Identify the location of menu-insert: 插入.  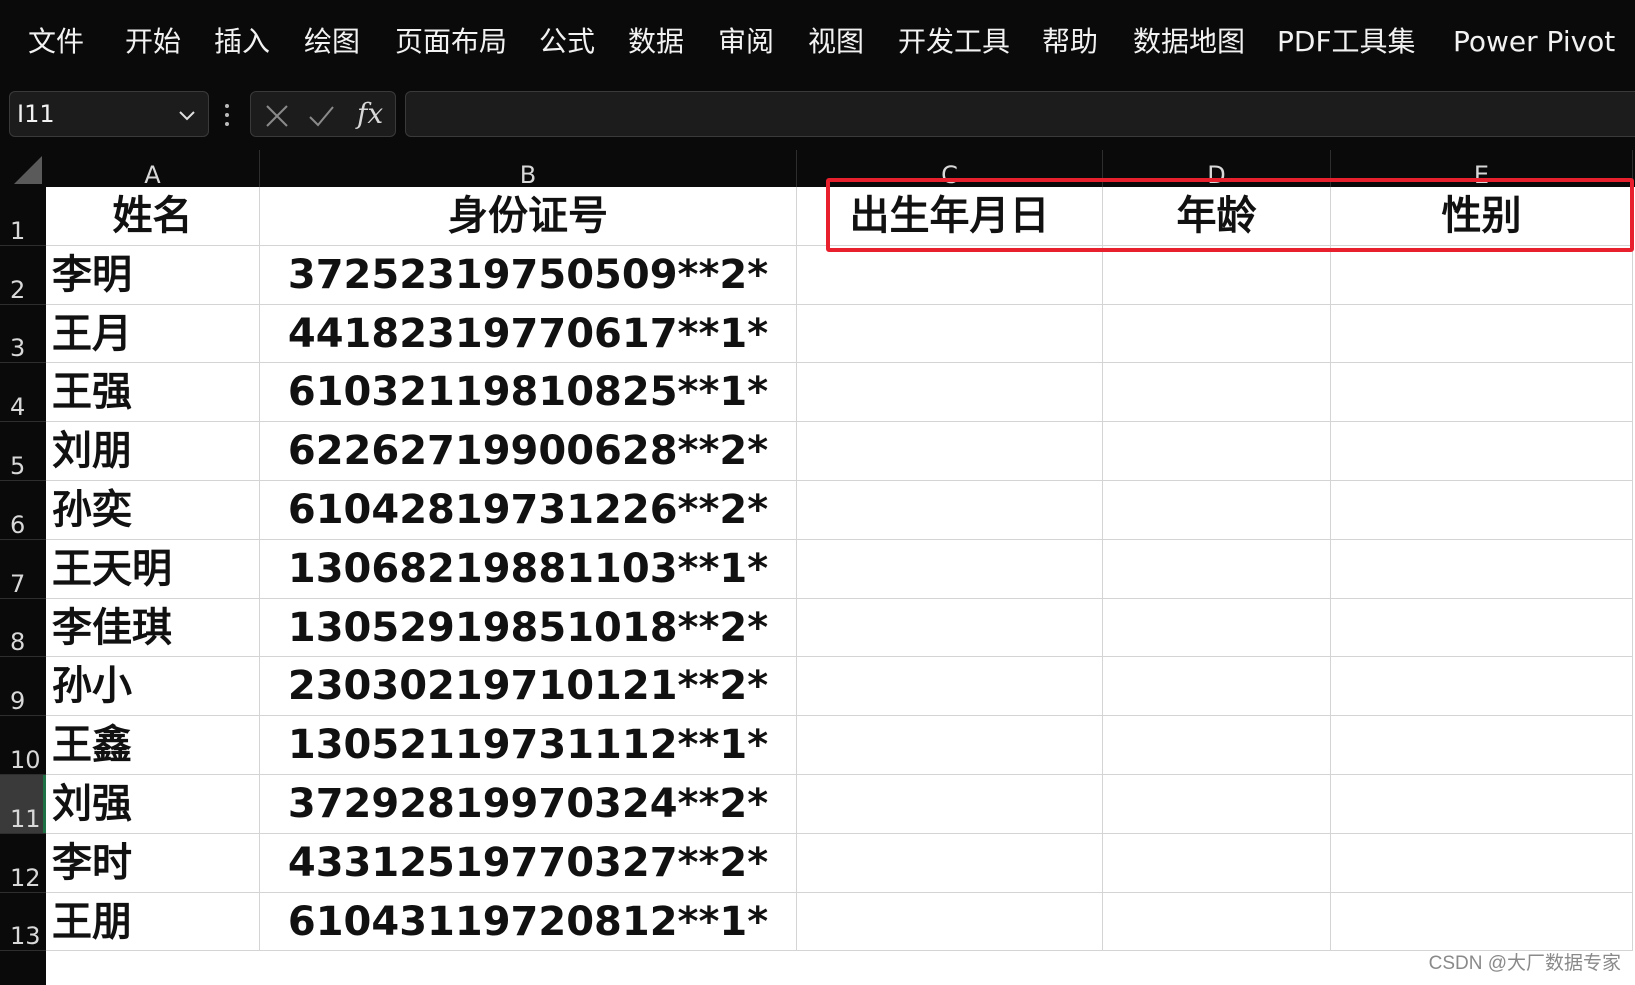
(242, 42).